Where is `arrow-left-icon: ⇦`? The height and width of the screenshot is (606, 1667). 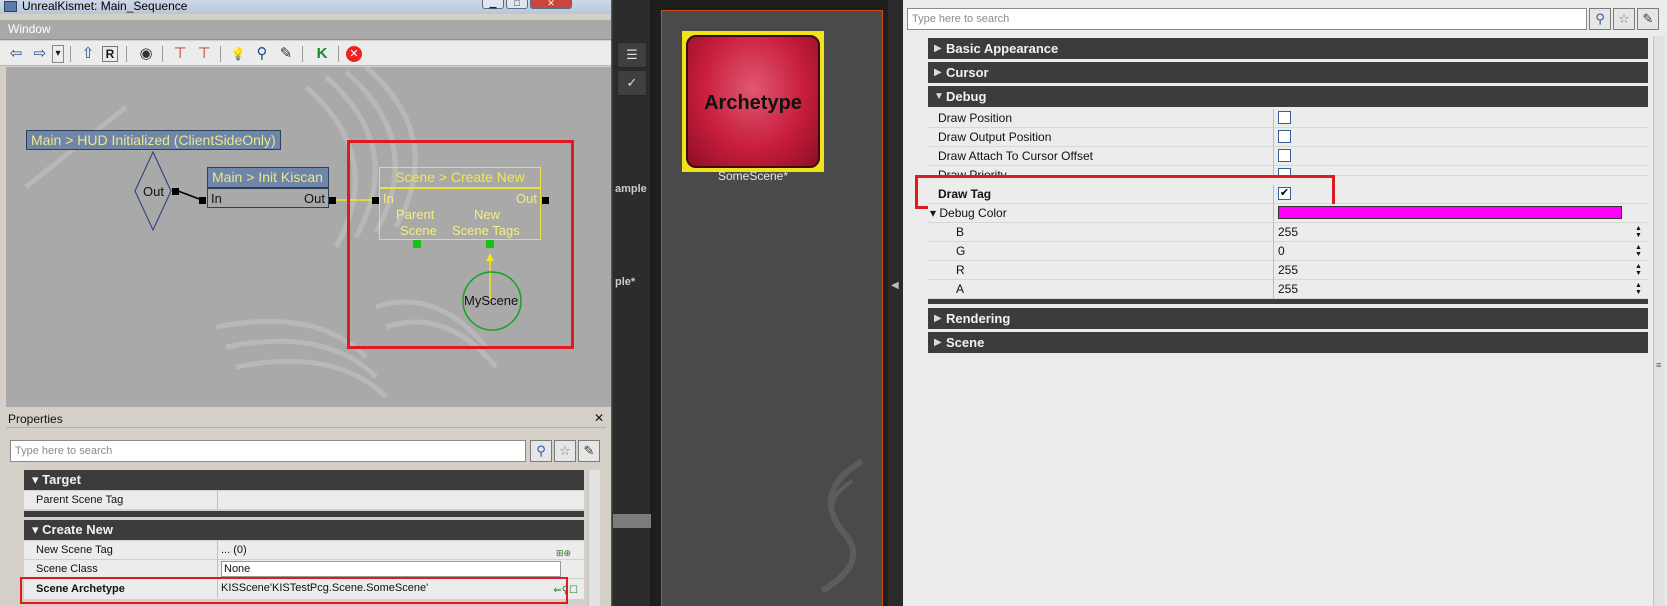
arrow-left-icon: ⇦ is located at coordinates (16, 54).